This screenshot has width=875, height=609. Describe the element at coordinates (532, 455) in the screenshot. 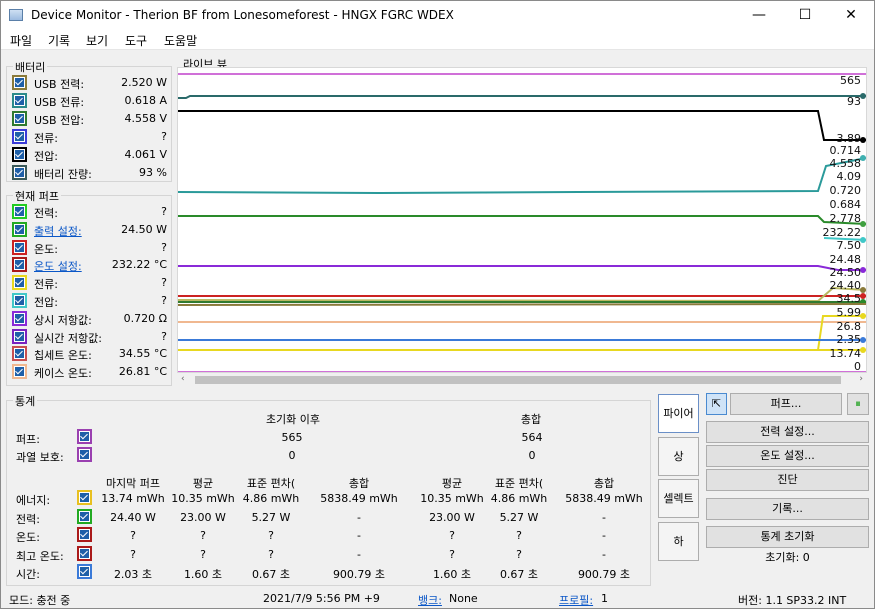

I see `stats-top-total: 0` at that location.